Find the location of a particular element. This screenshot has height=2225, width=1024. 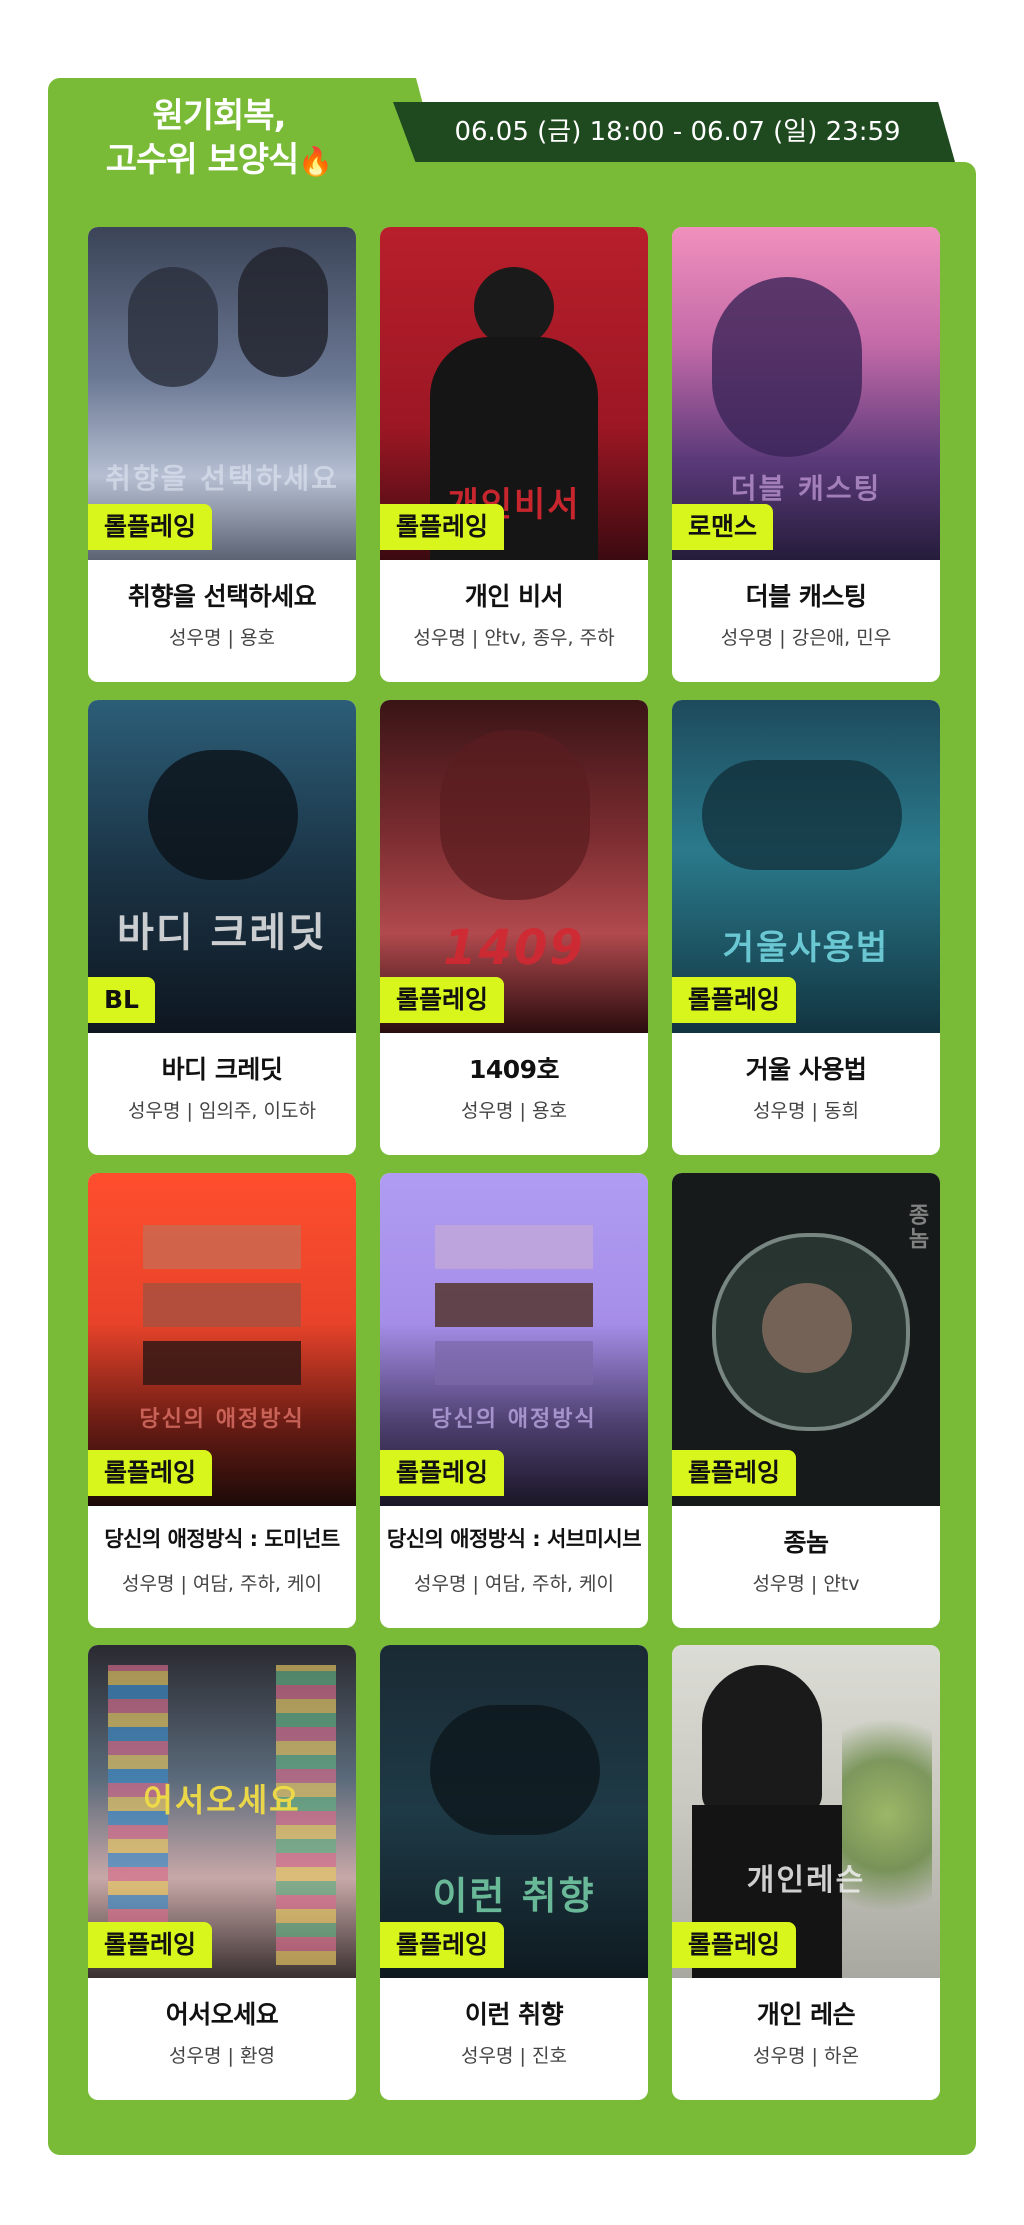

card-item: 바디 크레딧 BL 바디 크레딧 성우명 | 임의주, 이도하 is located at coordinates (222, 927).